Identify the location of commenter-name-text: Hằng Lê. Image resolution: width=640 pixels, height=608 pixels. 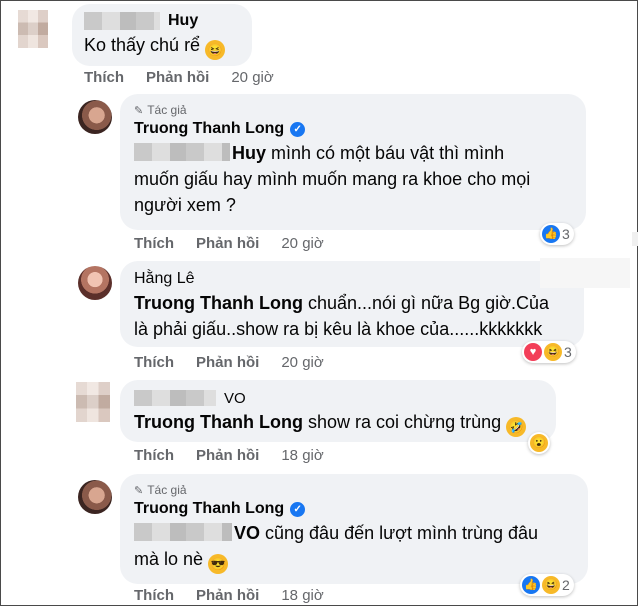
(164, 279).